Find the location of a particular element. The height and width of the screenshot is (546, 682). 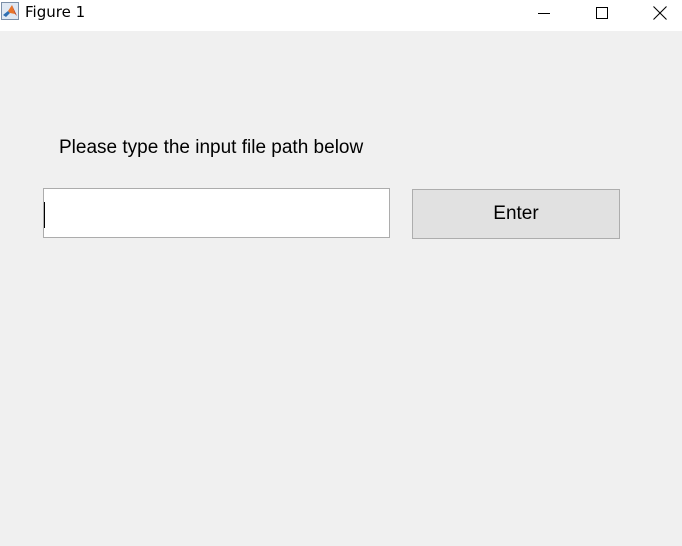

maximize-button is located at coordinates (602, 12).